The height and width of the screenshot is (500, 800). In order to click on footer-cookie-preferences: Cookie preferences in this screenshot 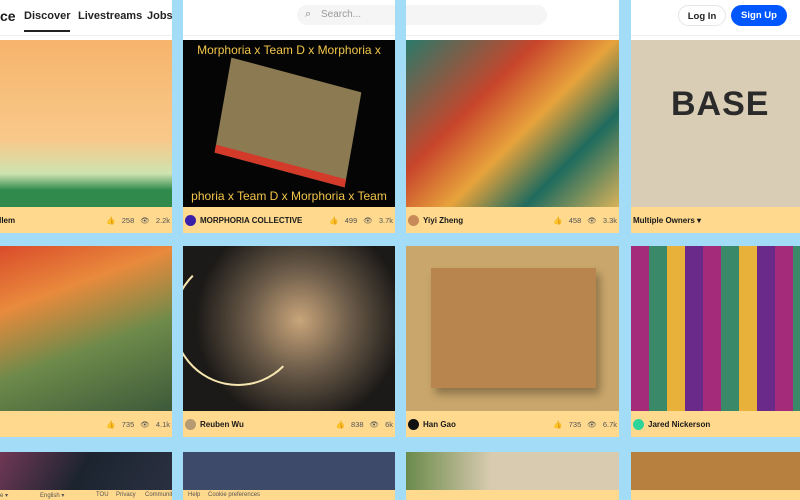, I will do `click(234, 495)`.